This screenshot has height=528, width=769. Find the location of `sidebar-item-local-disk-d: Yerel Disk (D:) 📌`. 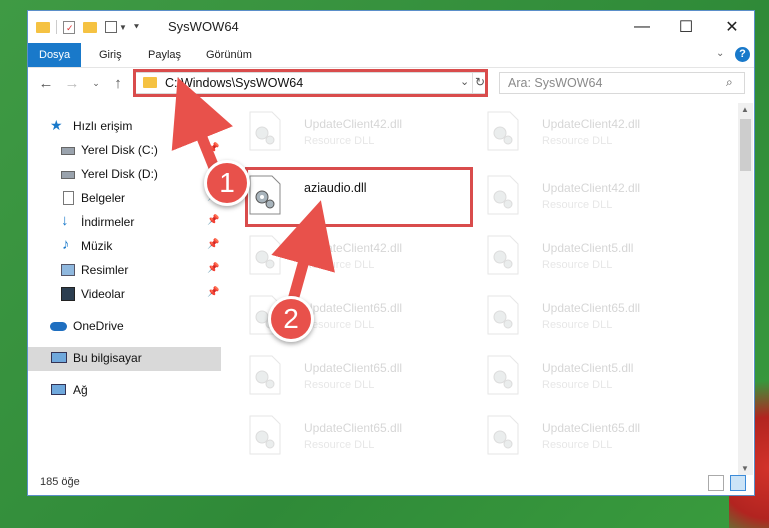

sidebar-item-local-disk-d: Yerel Disk (D:) 📌 is located at coordinates (124, 175).